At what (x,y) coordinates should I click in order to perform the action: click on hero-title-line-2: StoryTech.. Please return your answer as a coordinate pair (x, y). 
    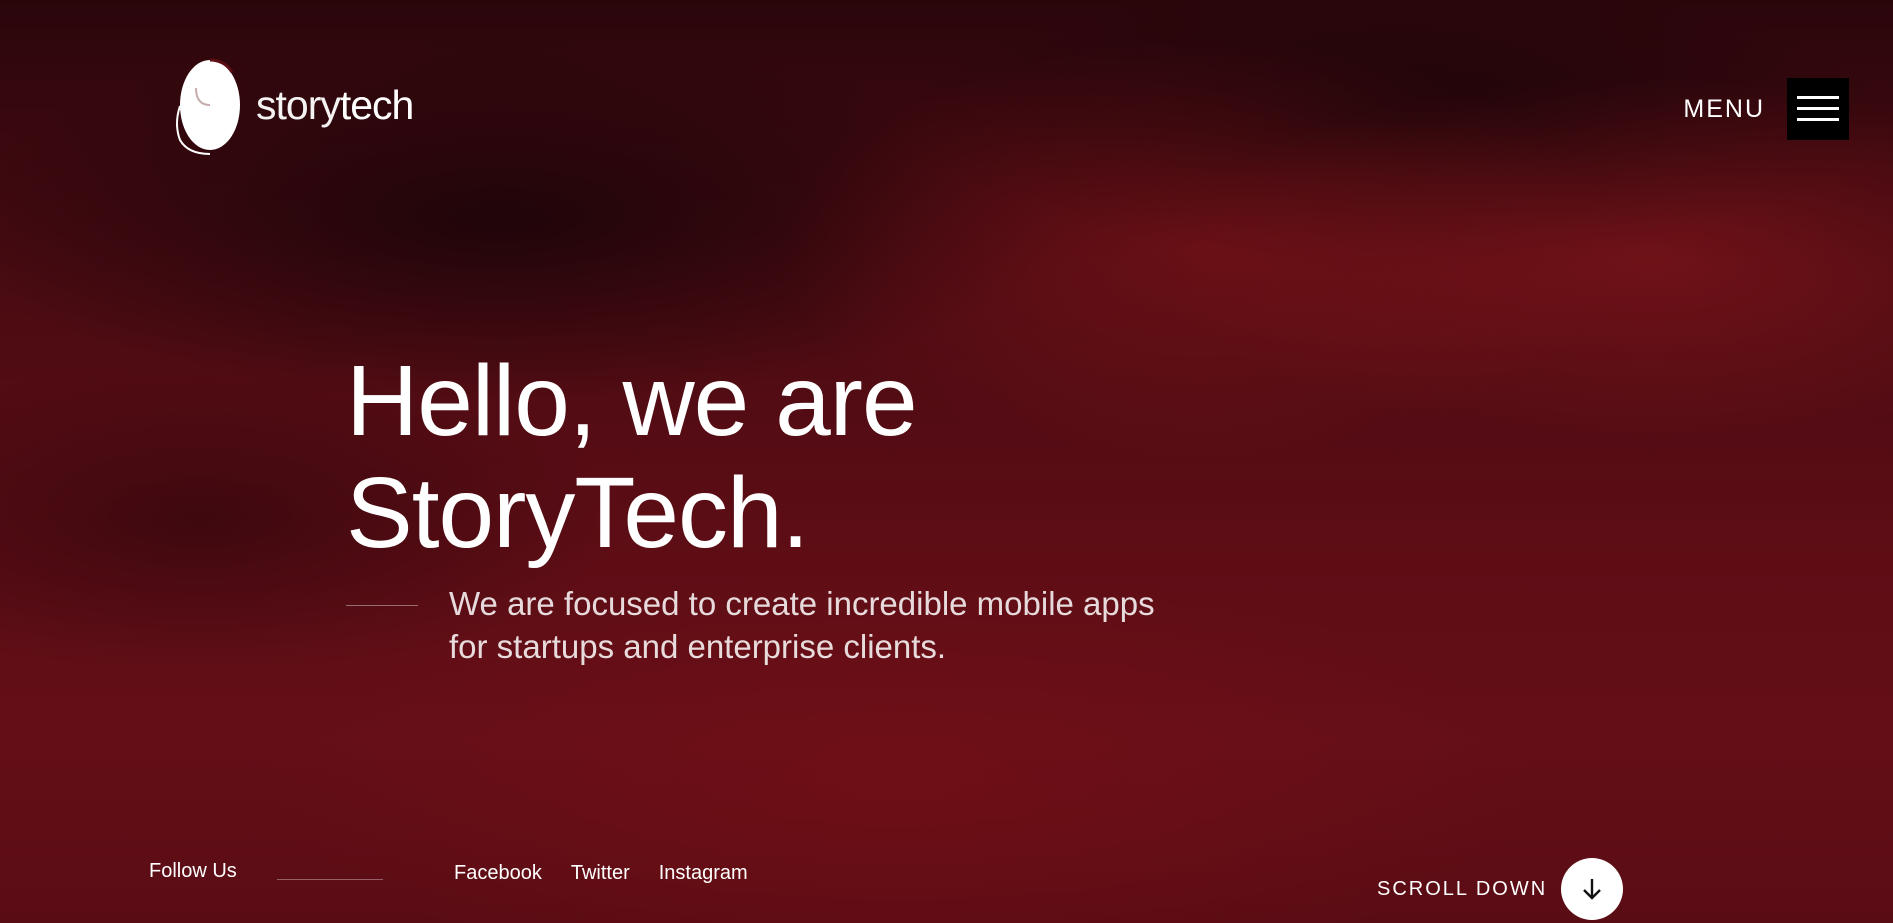
    Looking at the image, I should click on (577, 513).